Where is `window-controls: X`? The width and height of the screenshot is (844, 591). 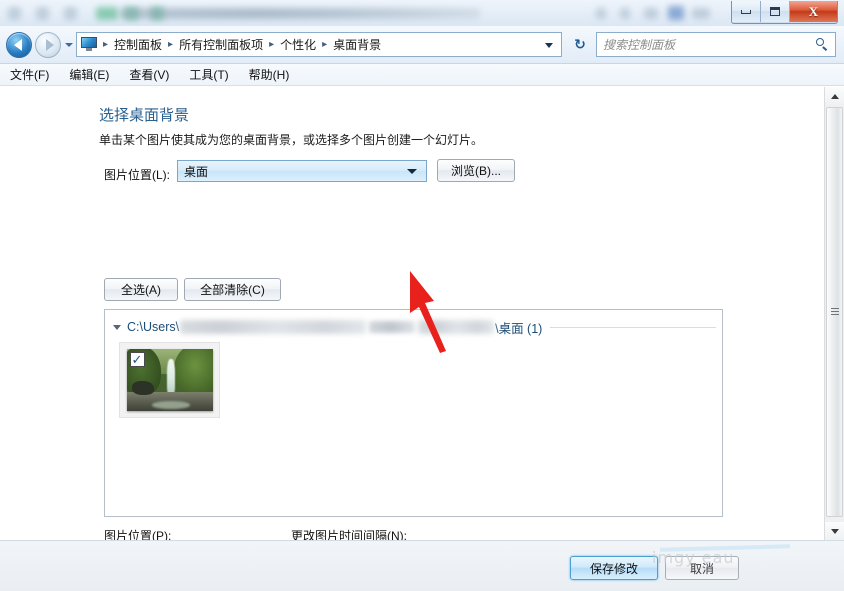 window-controls: X is located at coordinates (784, 12).